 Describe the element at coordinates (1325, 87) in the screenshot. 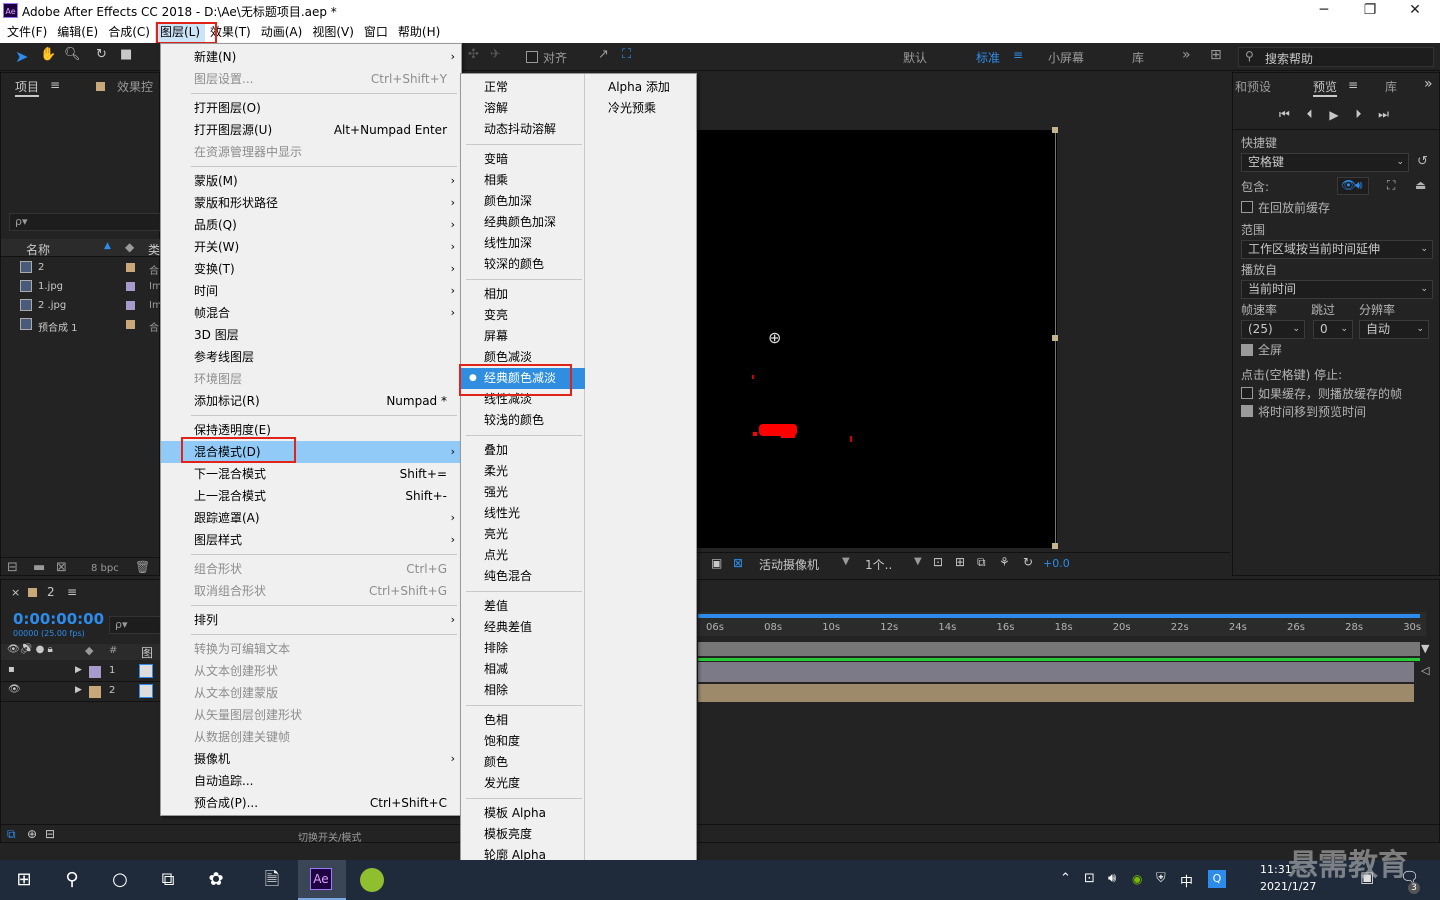

I see `tab-preview: 预览` at that location.